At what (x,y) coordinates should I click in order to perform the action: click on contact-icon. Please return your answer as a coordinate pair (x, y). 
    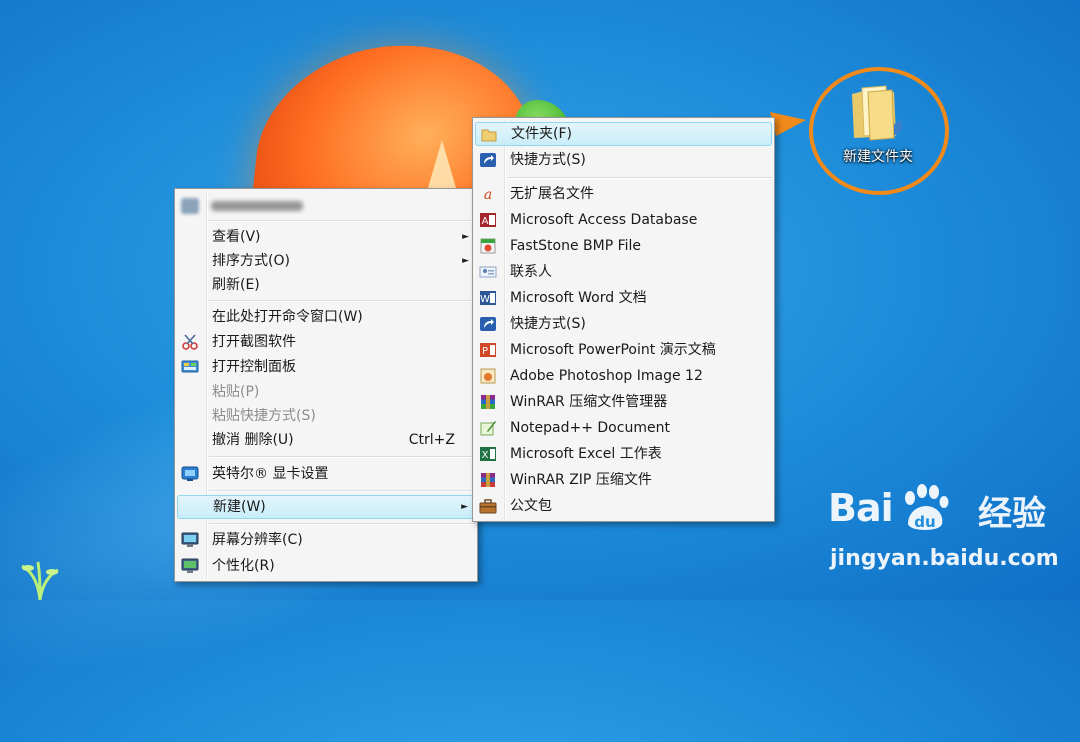
    Looking at the image, I should click on (488, 272).